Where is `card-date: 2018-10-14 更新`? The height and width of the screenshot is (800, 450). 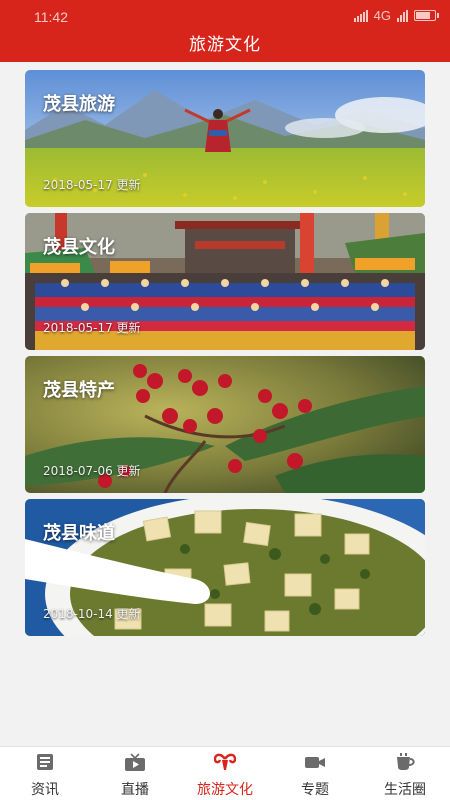
card-date: 2018-10-14 更新 is located at coordinates (92, 614).